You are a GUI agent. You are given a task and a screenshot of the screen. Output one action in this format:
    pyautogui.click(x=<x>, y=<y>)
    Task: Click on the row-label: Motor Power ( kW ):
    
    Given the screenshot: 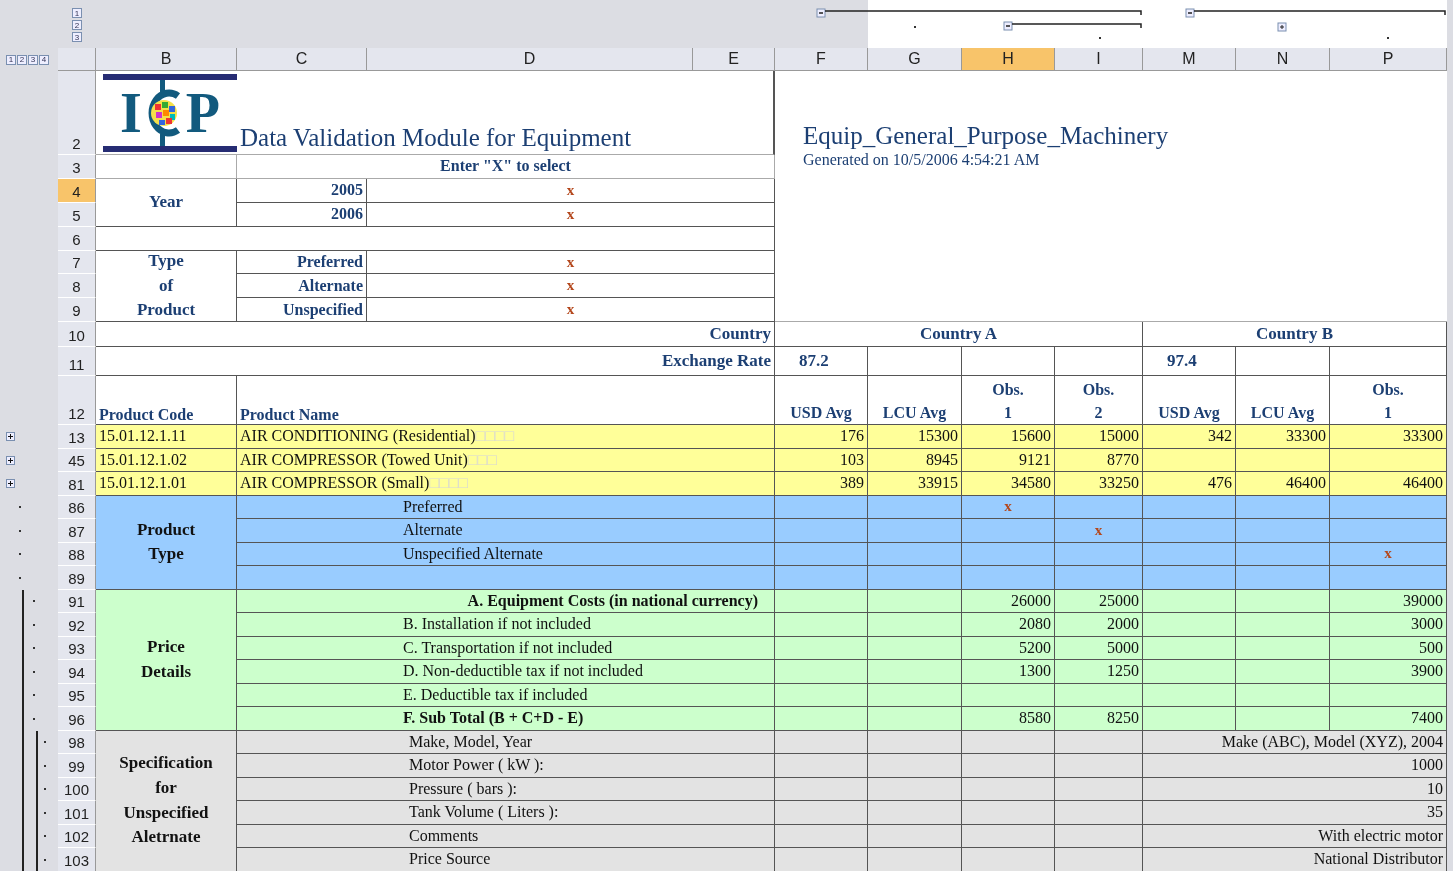 What is the action you would take?
    pyautogui.click(x=506, y=766)
    